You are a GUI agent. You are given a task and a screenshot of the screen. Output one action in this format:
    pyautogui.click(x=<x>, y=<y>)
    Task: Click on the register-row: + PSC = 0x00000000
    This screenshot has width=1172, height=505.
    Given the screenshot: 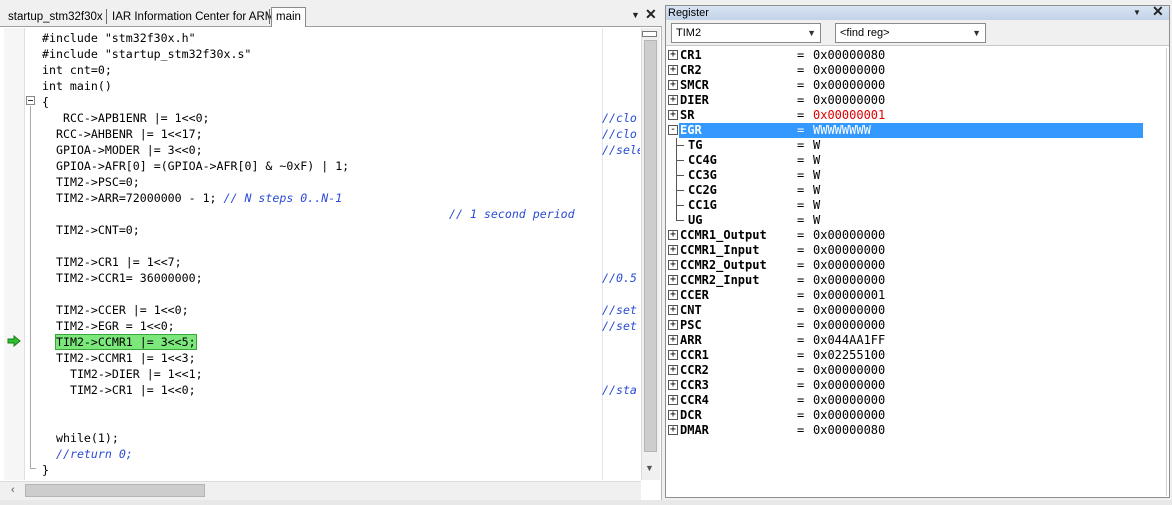 What is the action you would take?
    pyautogui.click(x=905, y=325)
    